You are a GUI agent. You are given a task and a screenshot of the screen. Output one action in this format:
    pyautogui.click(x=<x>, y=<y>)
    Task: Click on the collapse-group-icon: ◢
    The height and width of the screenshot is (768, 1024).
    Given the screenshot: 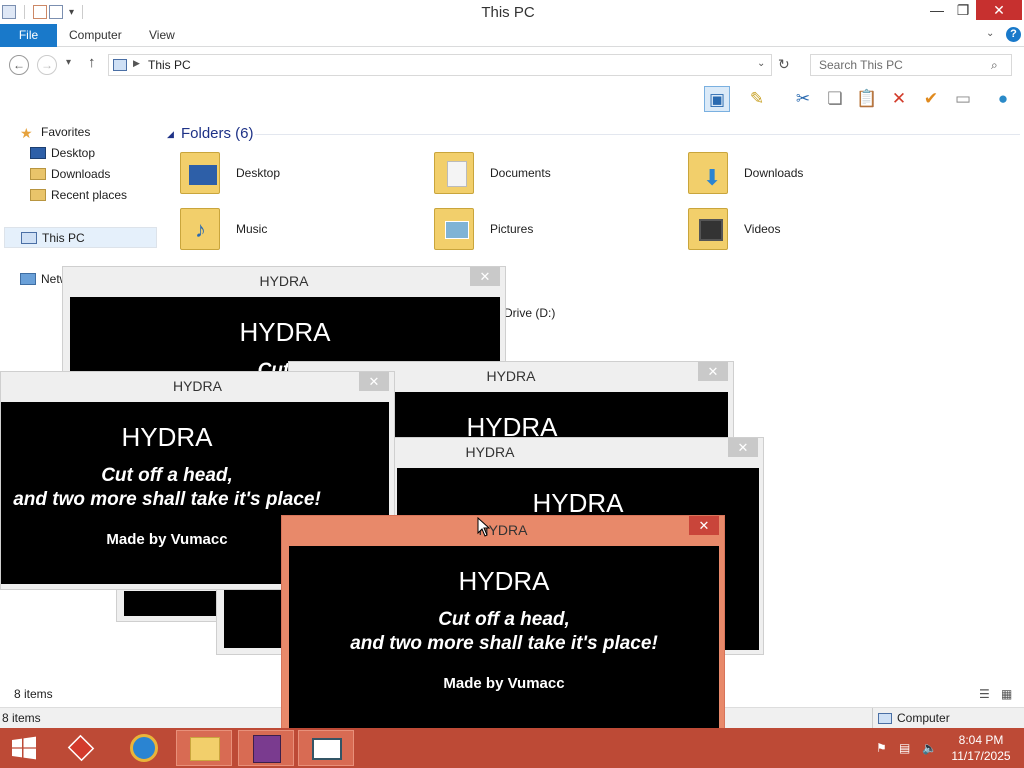 What is the action you would take?
    pyautogui.click(x=170, y=134)
    